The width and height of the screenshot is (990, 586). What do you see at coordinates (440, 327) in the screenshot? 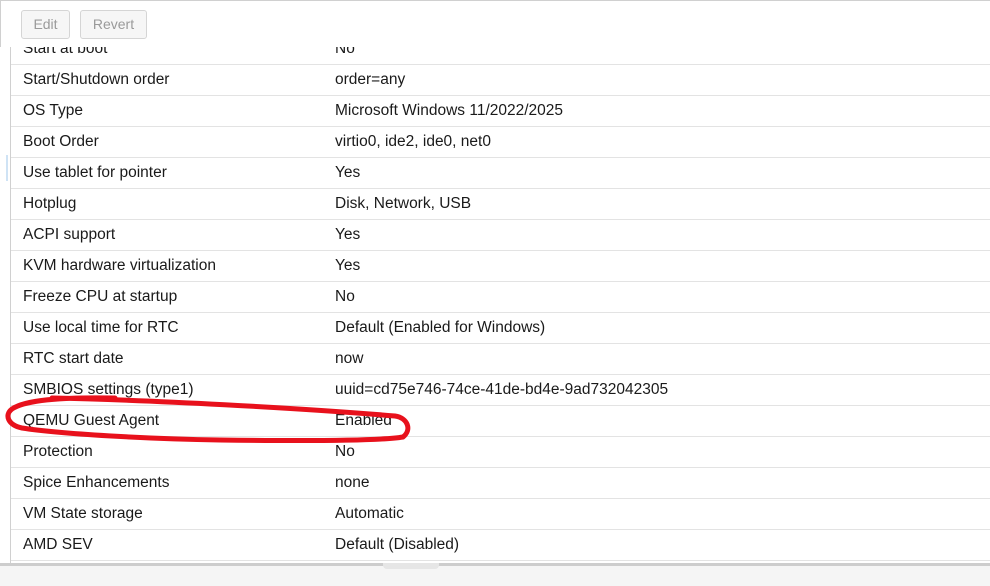
I see `option-value: Default (Enabled for Windows)` at bounding box center [440, 327].